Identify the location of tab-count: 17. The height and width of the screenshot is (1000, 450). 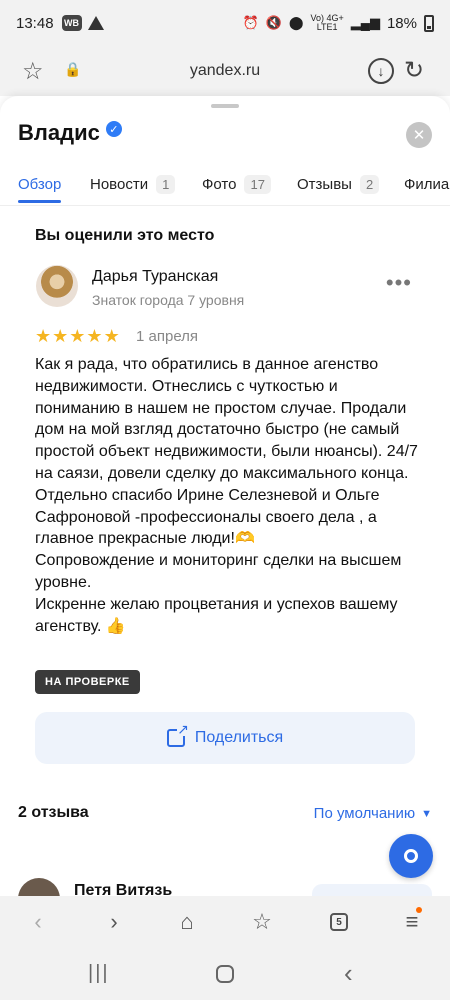
(257, 184).